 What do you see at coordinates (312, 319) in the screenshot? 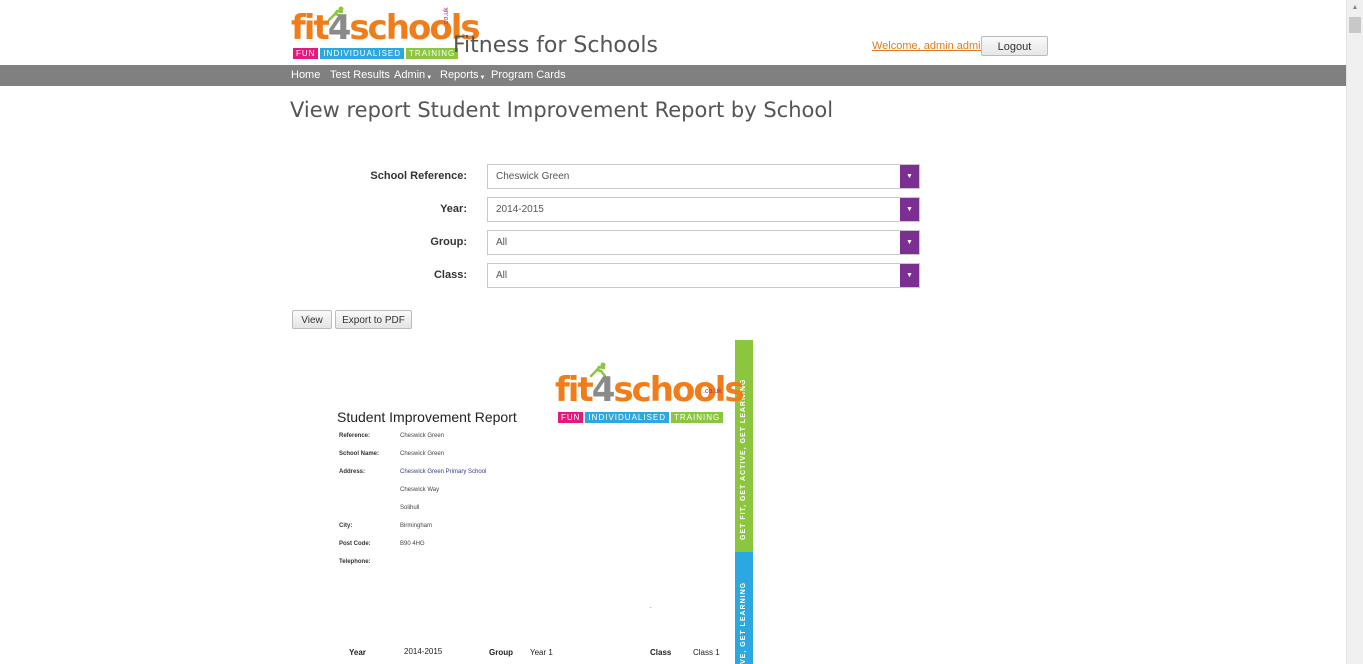
I see `view-button: View` at bounding box center [312, 319].